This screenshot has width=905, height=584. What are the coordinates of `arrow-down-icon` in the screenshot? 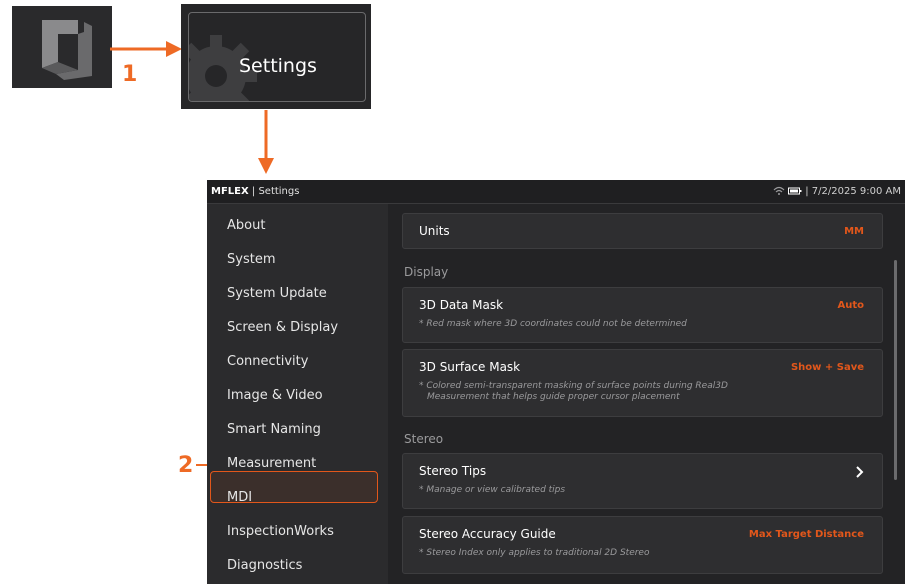 It's located at (266, 142).